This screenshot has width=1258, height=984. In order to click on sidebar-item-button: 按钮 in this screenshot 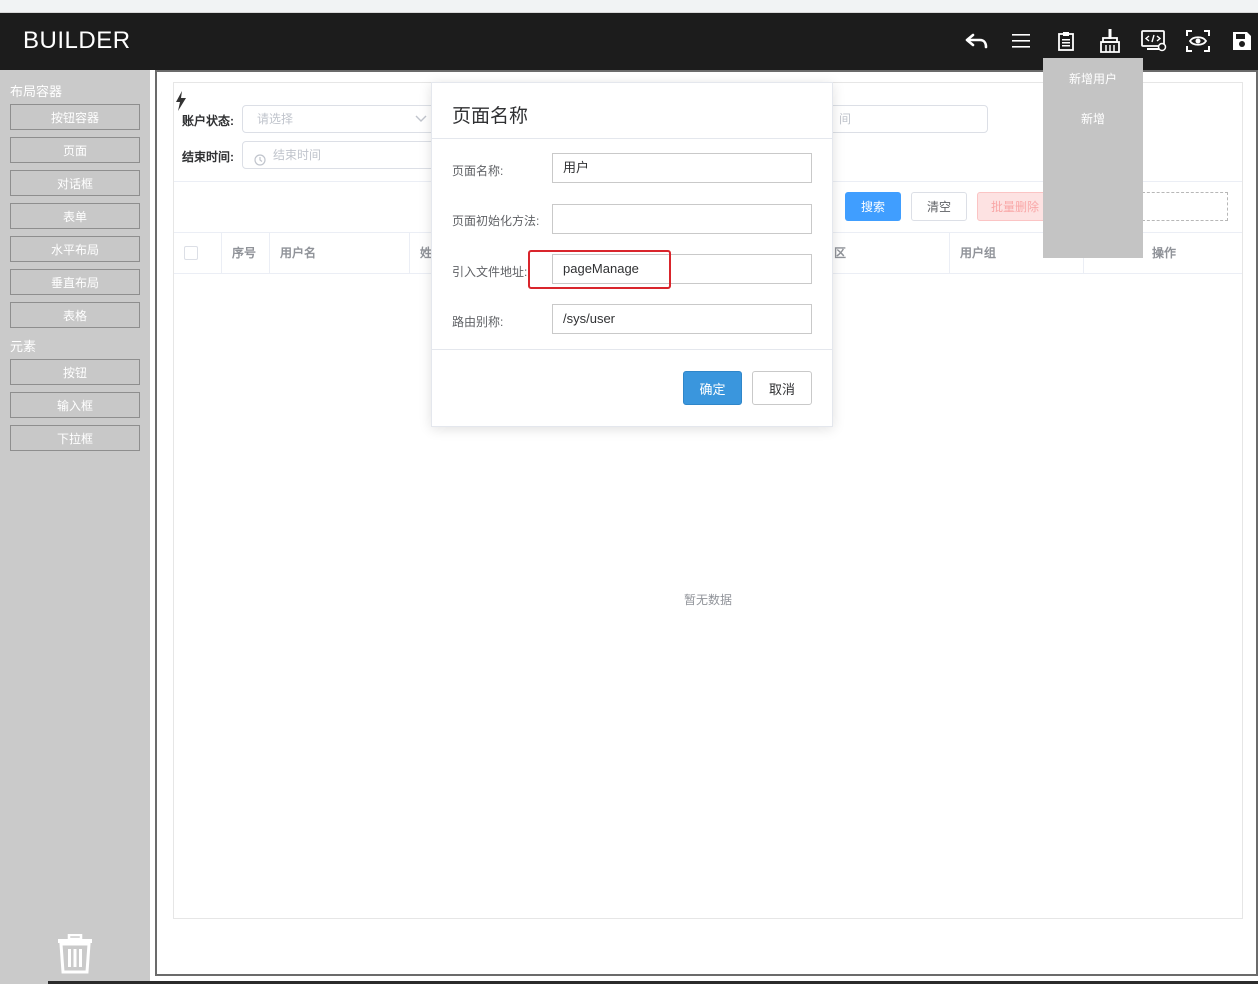, I will do `click(75, 372)`.